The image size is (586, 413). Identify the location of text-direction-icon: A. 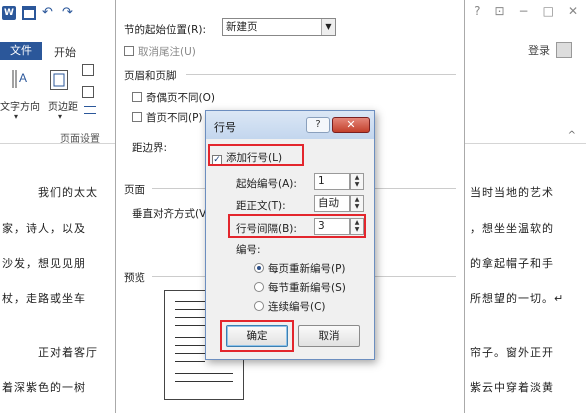
(20, 79).